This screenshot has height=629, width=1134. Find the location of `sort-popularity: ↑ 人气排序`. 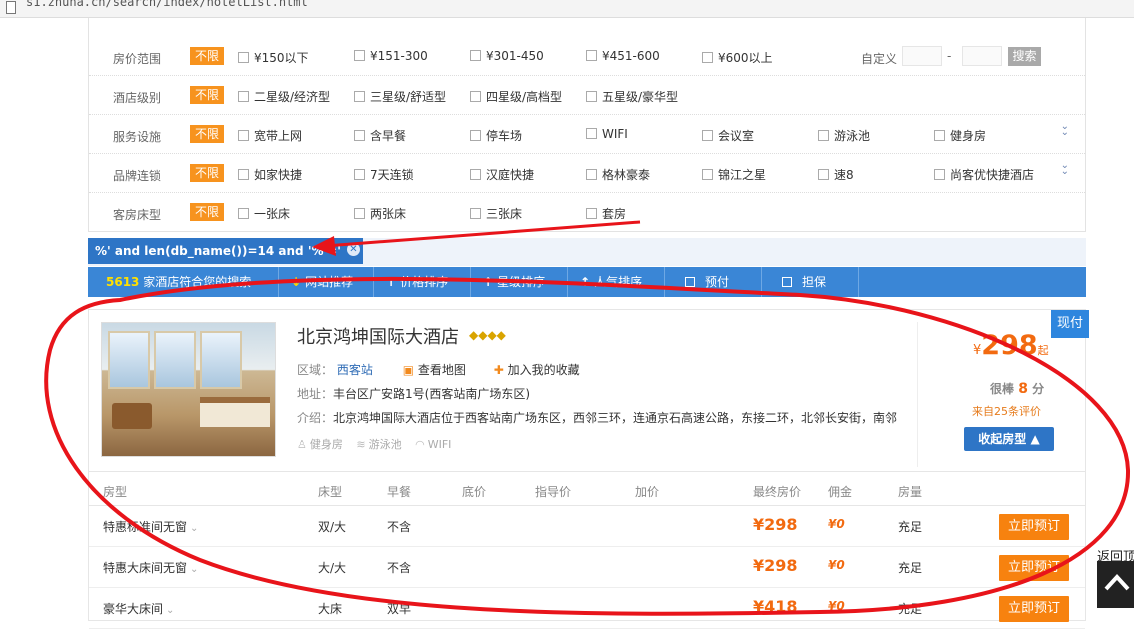

sort-popularity: ↑ 人气排序 is located at coordinates (616, 282).